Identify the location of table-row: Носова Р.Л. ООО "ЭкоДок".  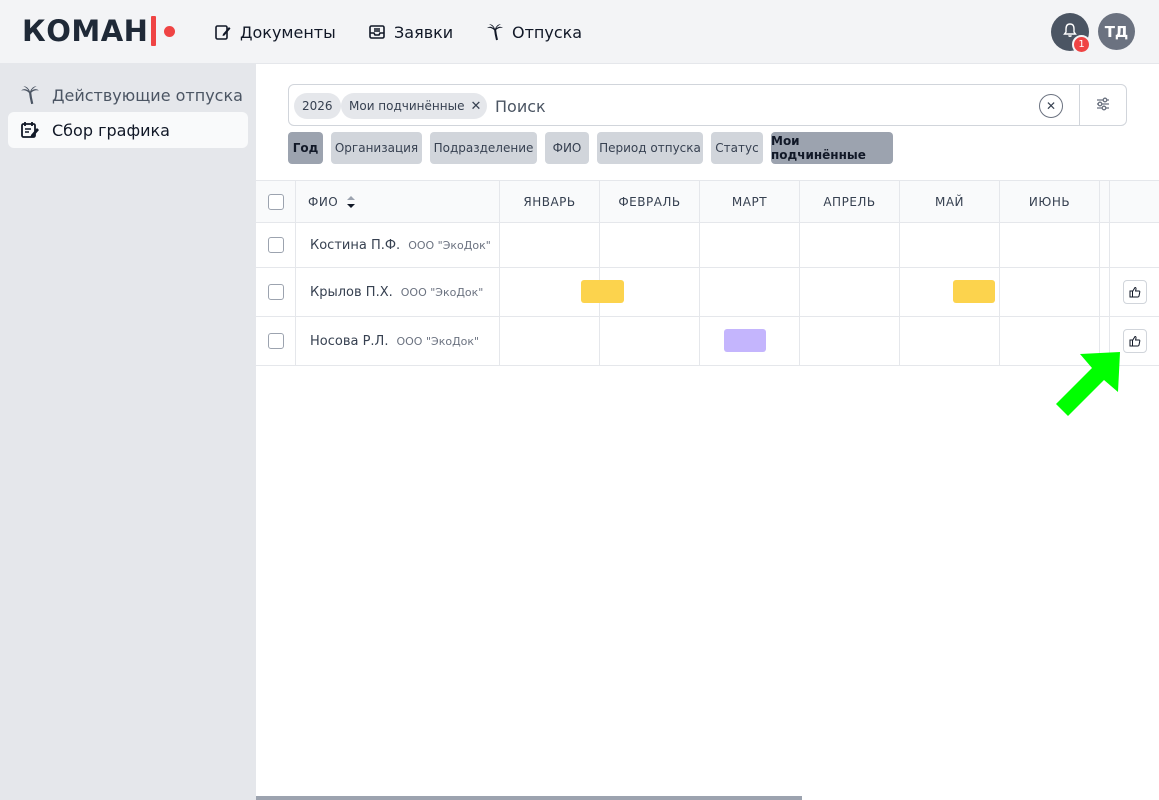
(707, 341).